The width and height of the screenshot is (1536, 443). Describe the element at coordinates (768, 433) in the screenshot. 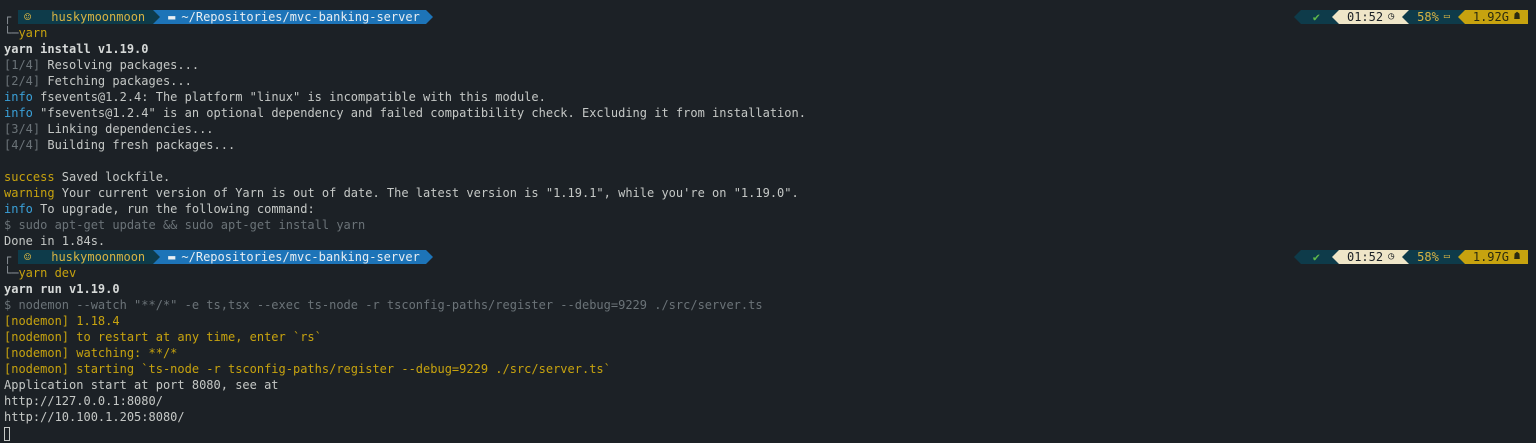

I see `input-line` at that location.